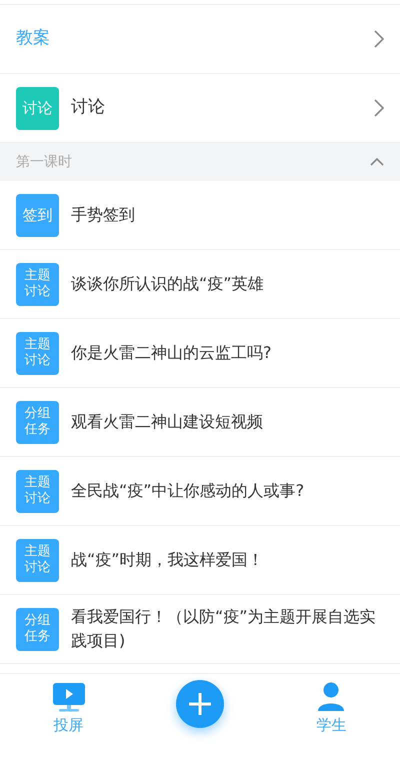  What do you see at coordinates (37, 108) in the screenshot?
I see `type-badge: 讨论` at bounding box center [37, 108].